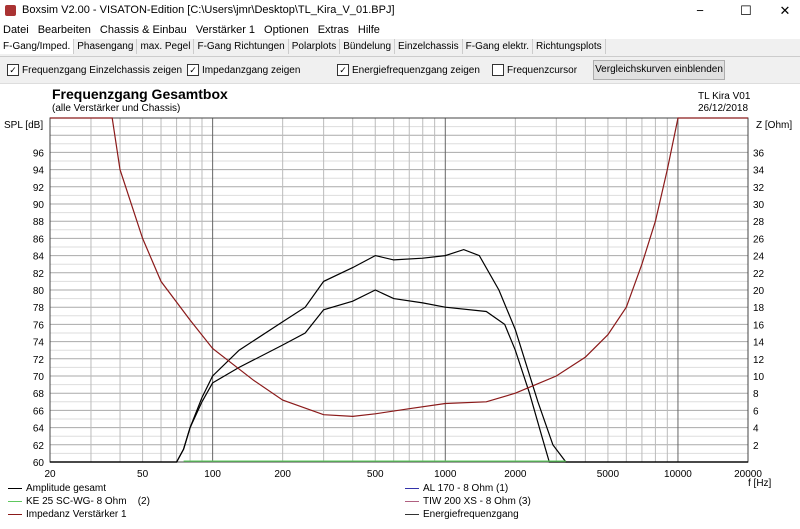  What do you see at coordinates (759, 153) in the screenshot?
I see `y2-tick-label: 36` at bounding box center [759, 153].